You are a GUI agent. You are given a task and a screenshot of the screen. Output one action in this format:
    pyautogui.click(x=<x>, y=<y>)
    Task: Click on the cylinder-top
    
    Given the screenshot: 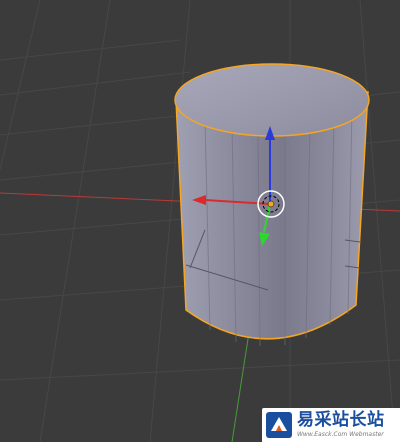 What is the action you would take?
    pyautogui.click(x=272, y=100)
    